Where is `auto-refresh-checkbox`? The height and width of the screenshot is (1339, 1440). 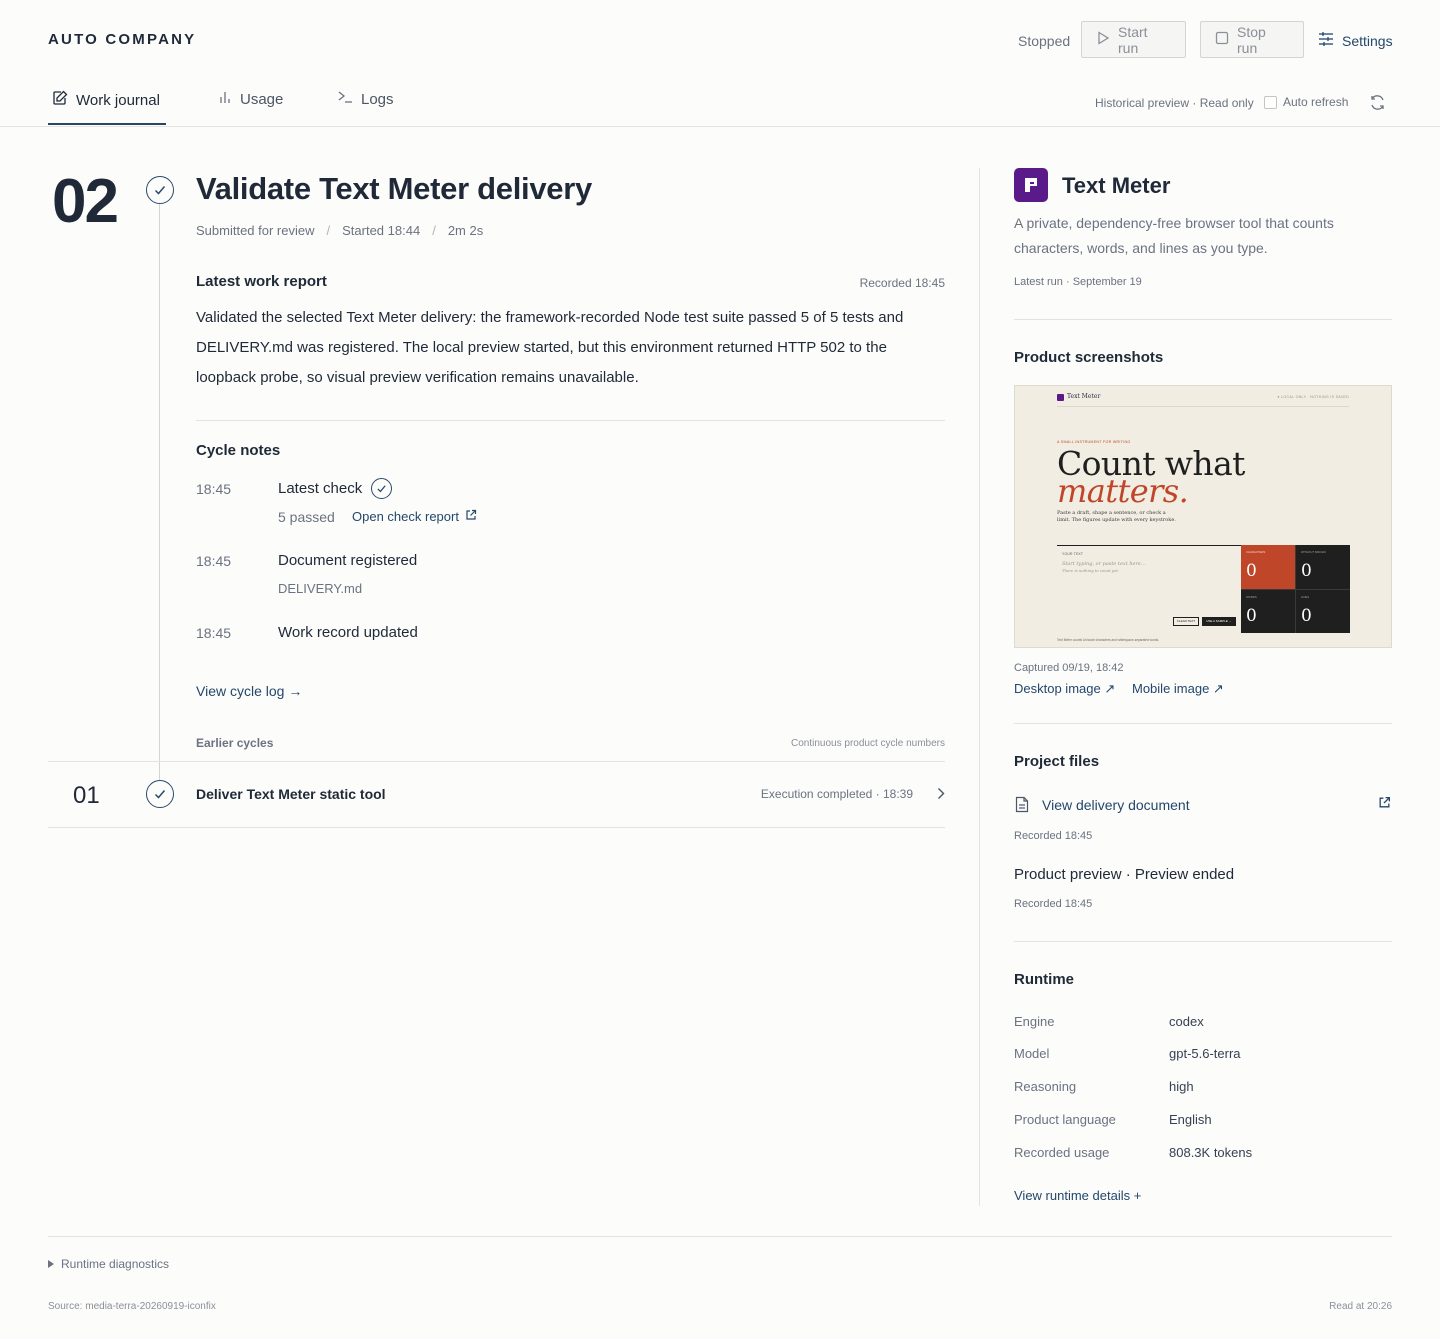 auto-refresh-checkbox is located at coordinates (1270, 102).